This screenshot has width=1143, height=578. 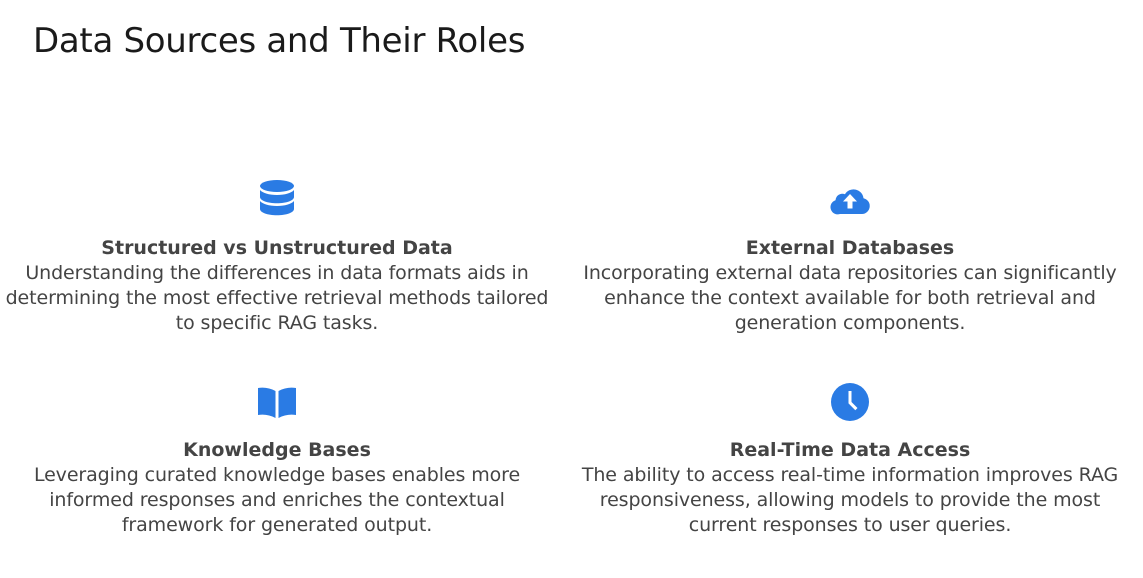 What do you see at coordinates (850, 202) in the screenshot?
I see `cloud-upload-icon` at bounding box center [850, 202].